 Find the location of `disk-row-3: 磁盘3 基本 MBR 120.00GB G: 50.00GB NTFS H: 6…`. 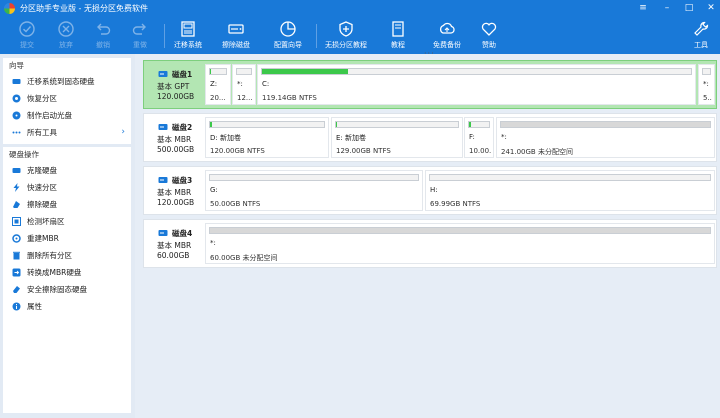

disk-row-3: 磁盘3 基本 MBR 120.00GB G: 50.00GB NTFS H: 6… is located at coordinates (430, 190).